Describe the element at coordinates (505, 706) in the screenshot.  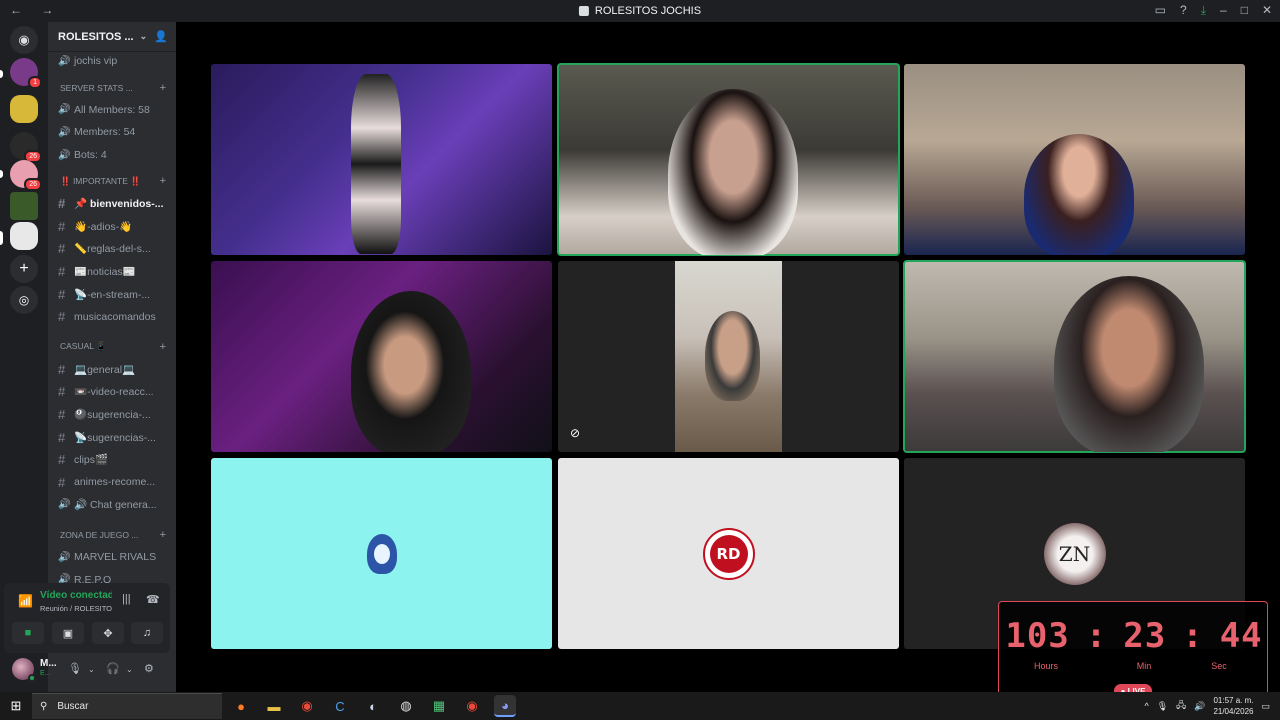
I see `discord-taskbar-icon: ◕` at that location.